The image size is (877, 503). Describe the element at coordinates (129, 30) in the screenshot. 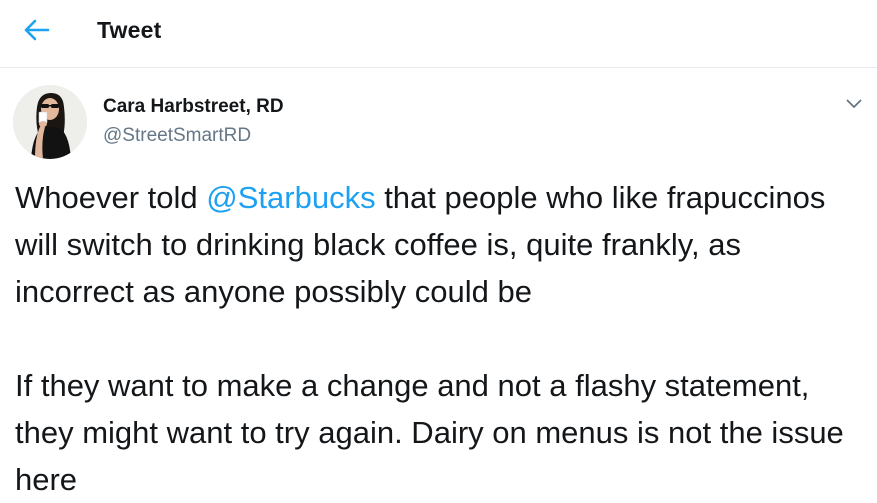

I see `page-title: Tweet` at that location.